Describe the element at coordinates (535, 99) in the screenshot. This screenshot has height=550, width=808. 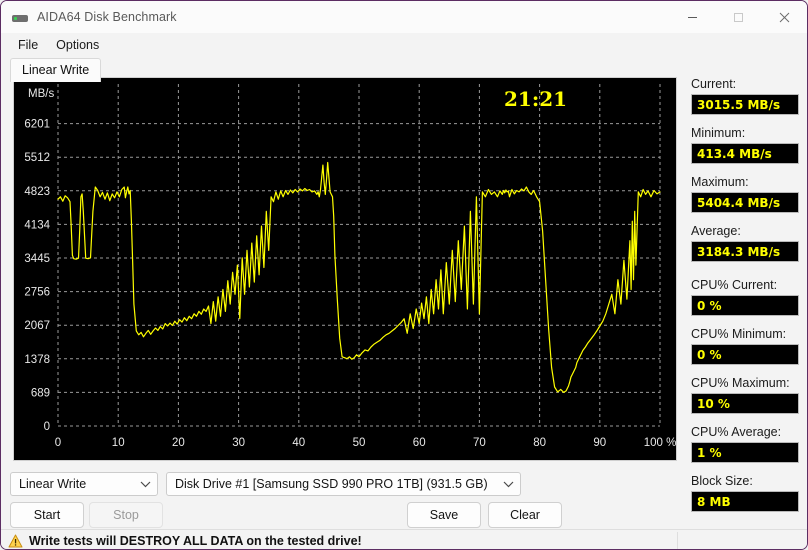
I see `chart-timer: 21:21` at that location.